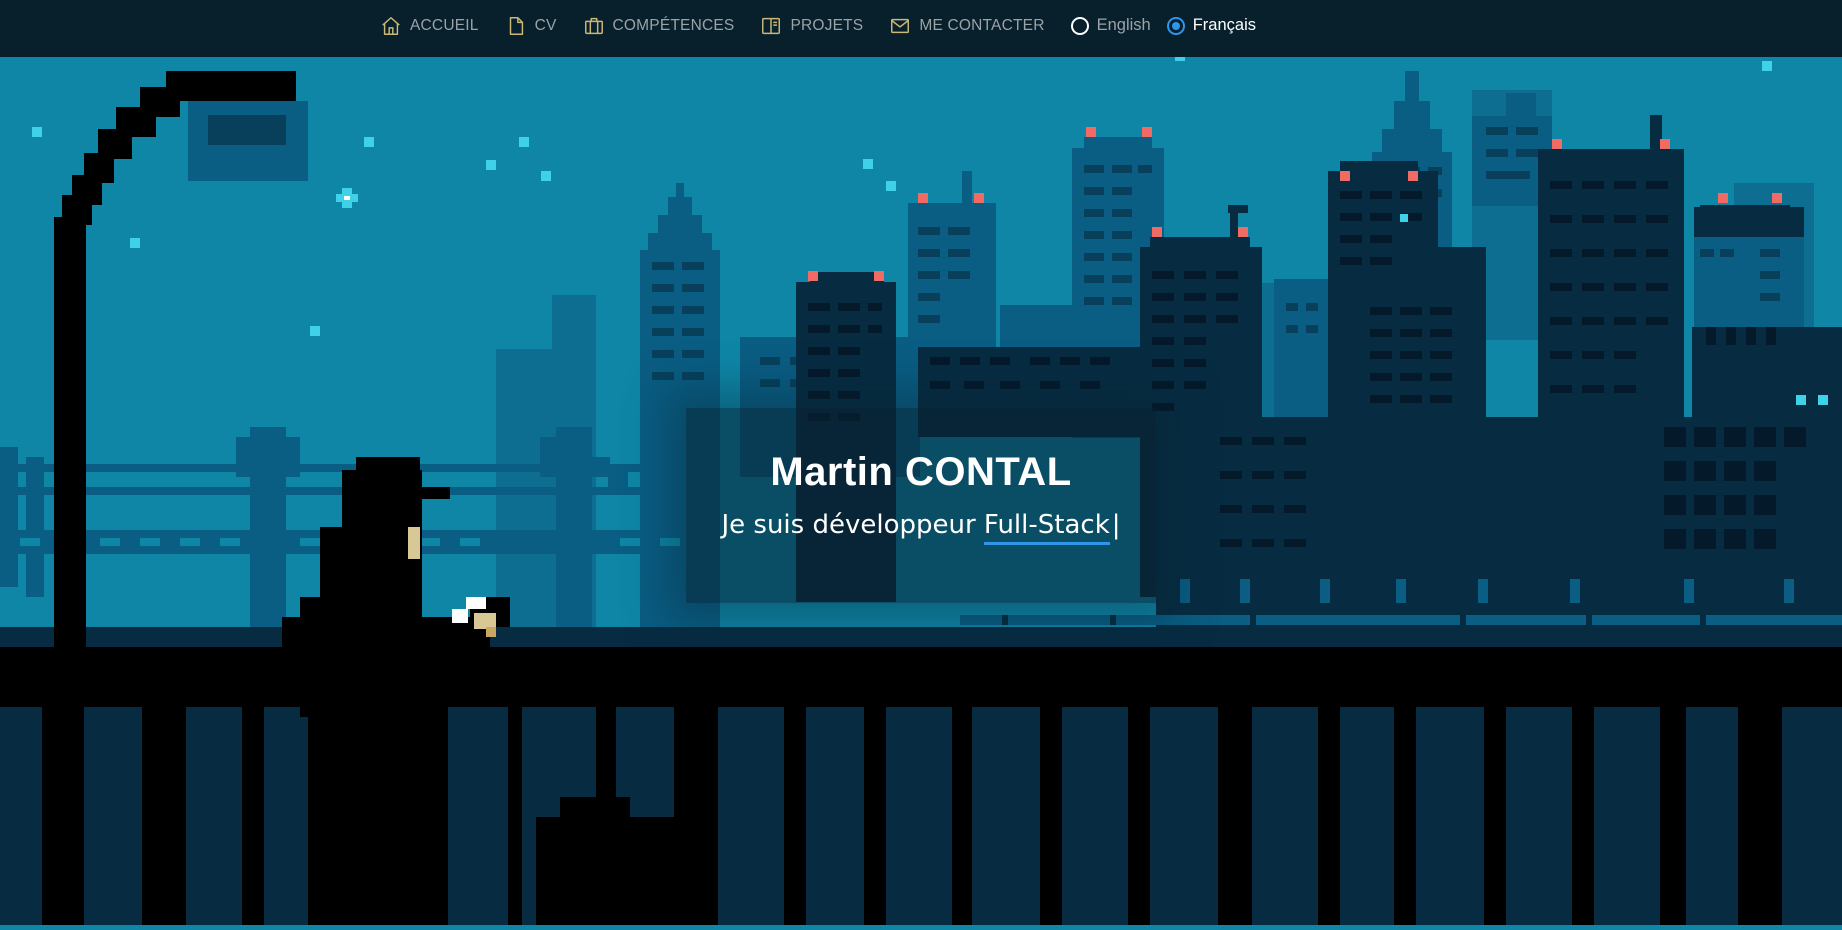  Describe the element at coordinates (531, 25) in the screenshot. I see `nav-item-cv: CV` at that location.